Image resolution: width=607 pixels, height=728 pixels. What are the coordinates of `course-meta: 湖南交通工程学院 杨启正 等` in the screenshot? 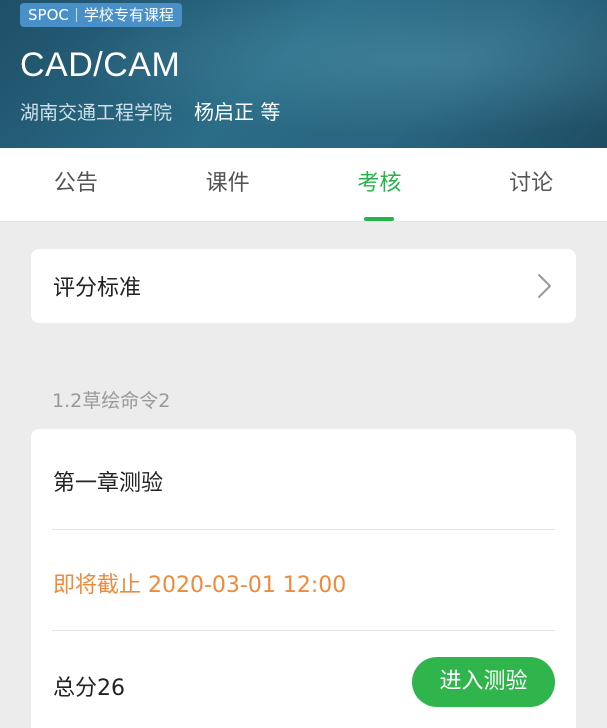 It's located at (150, 110).